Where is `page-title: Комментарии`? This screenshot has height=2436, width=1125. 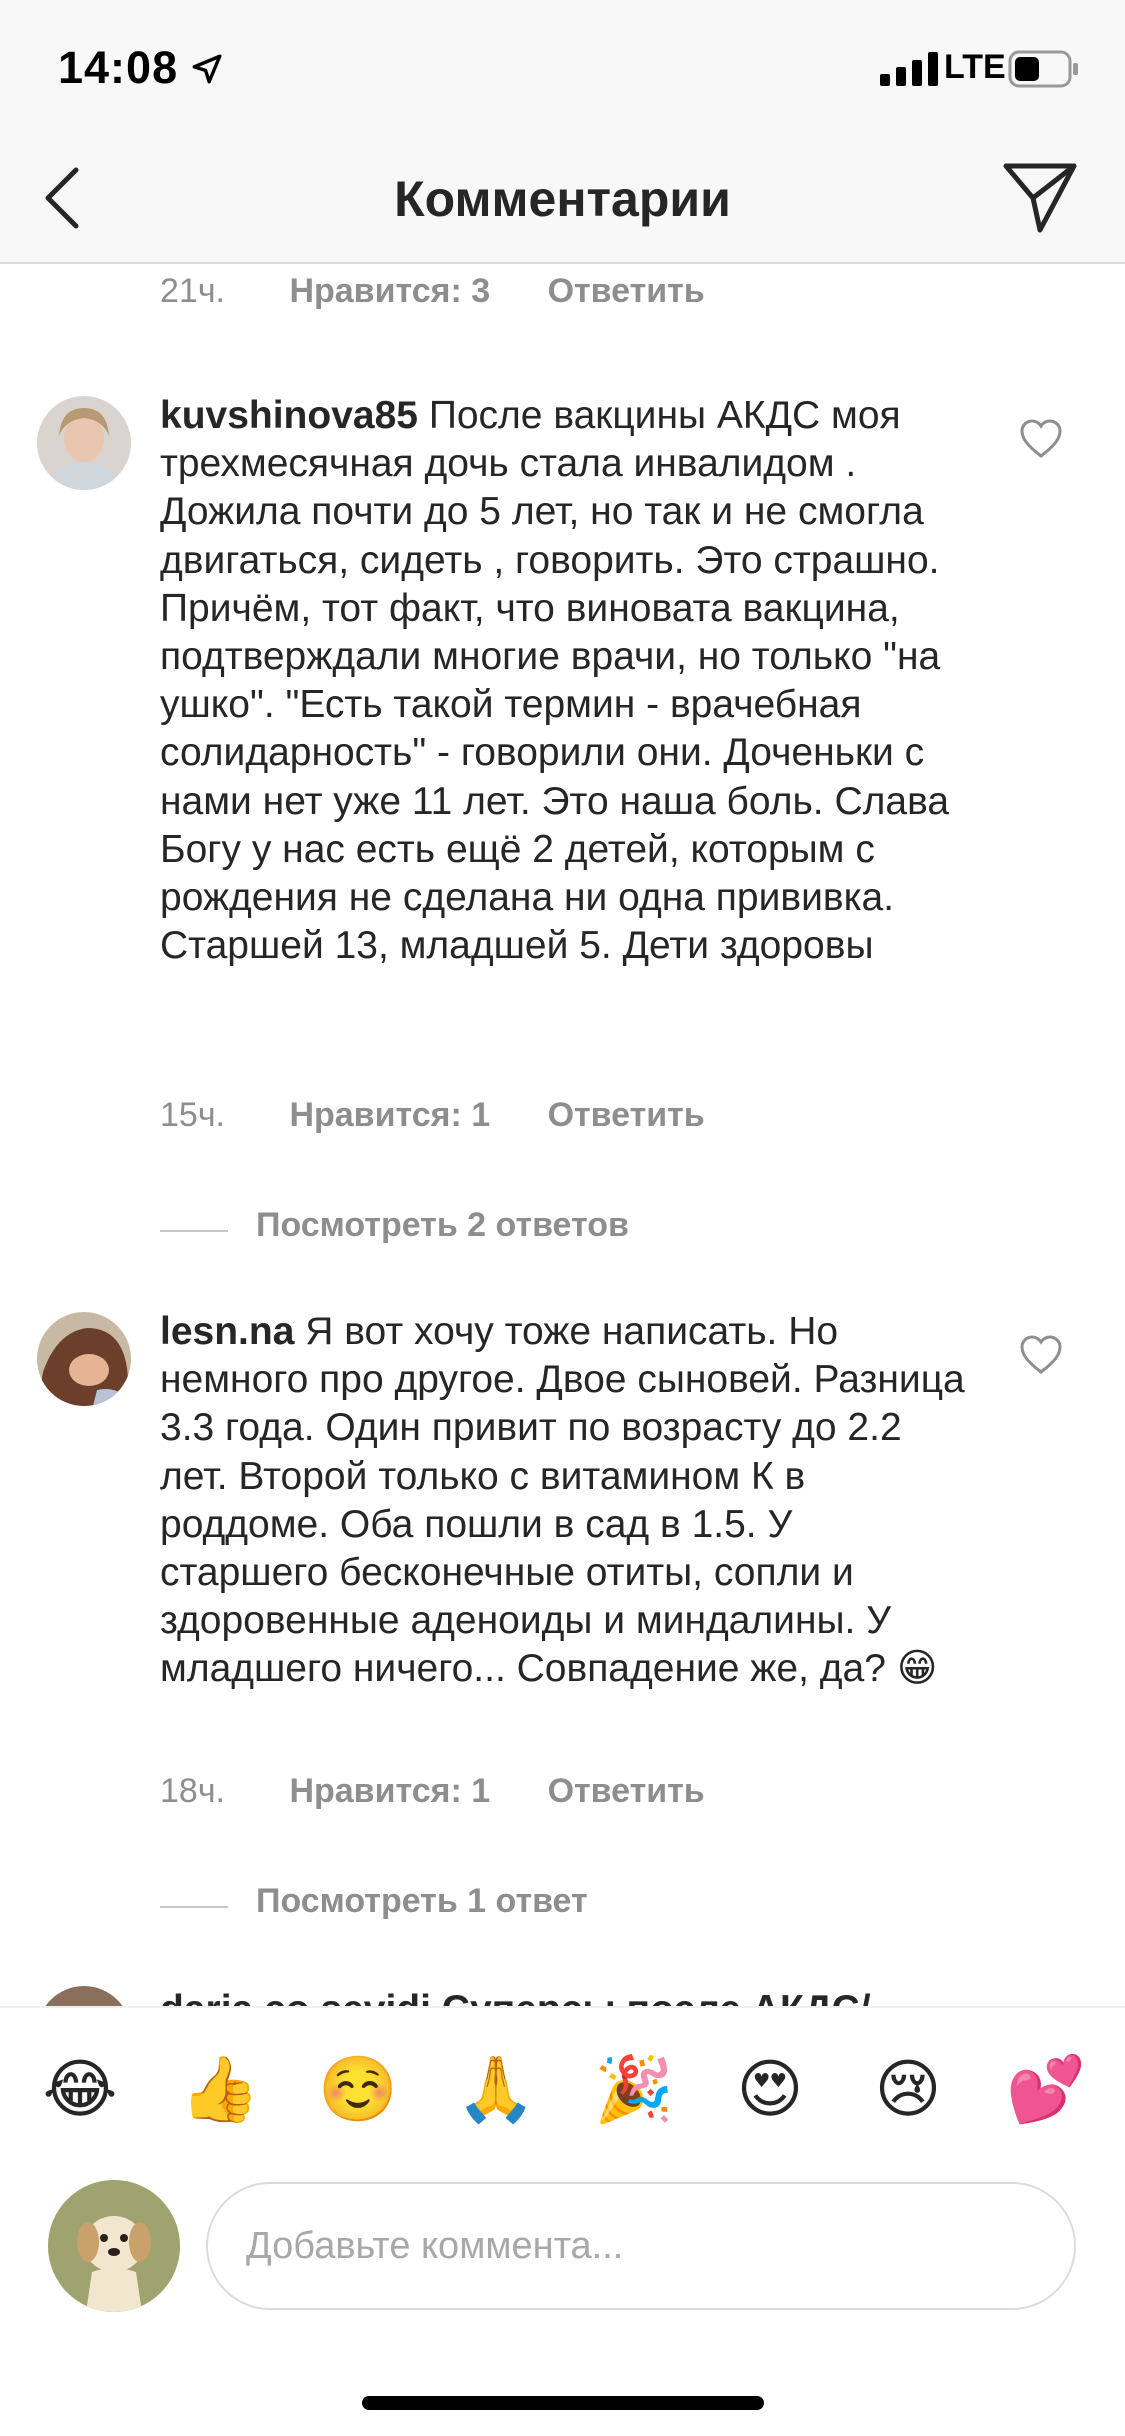 page-title: Комментарии is located at coordinates (562, 199).